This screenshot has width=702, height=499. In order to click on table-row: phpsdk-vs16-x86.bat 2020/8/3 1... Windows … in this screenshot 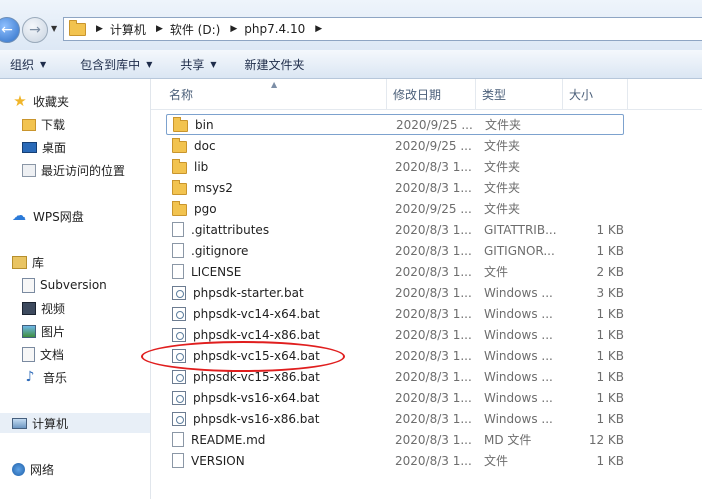, I will do `click(395, 418)`.